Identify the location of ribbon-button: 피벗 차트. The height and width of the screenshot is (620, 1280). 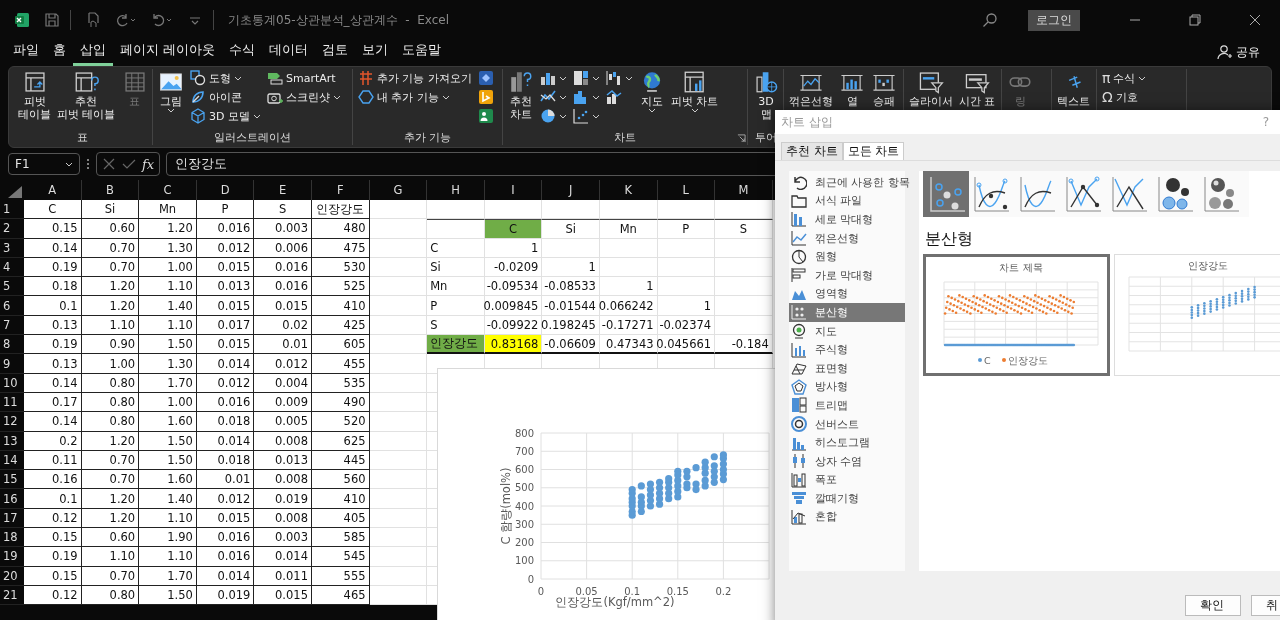
(695, 91).